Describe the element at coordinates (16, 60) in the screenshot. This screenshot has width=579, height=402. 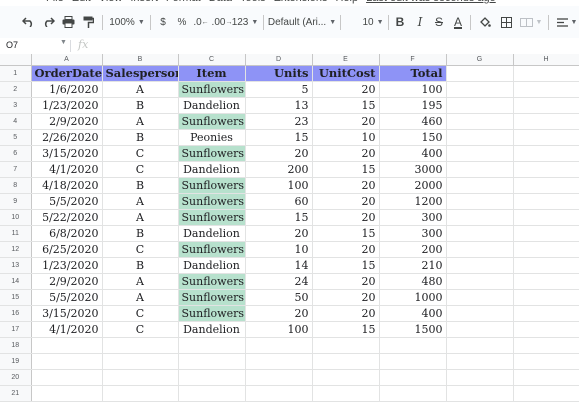
I see `select-all-corner` at that location.